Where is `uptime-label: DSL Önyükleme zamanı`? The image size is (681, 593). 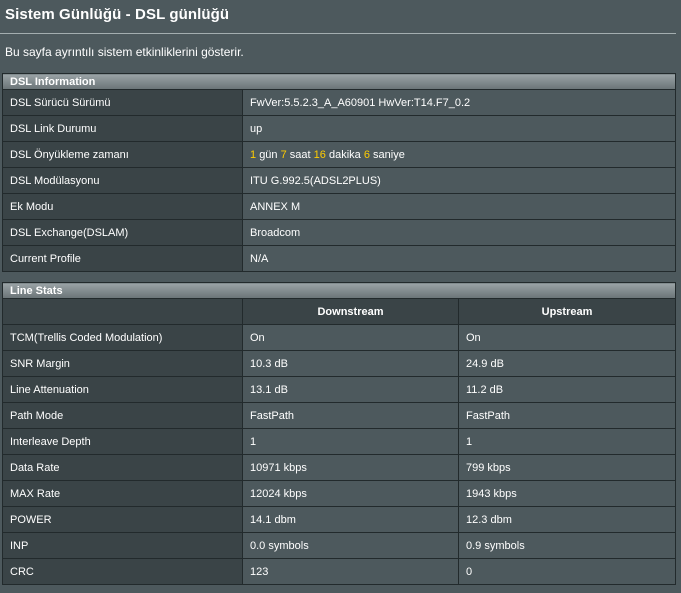 uptime-label: DSL Önyükleme zamanı is located at coordinates (122, 154).